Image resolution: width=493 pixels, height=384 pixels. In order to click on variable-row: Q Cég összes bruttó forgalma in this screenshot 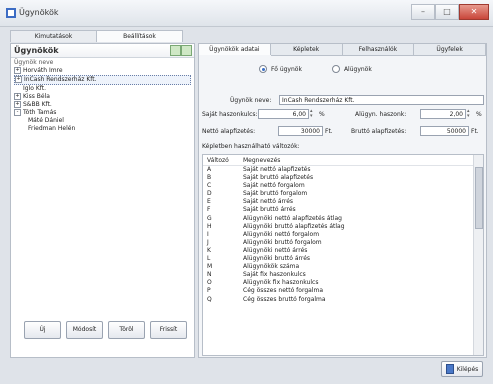, I will do `click(338, 300)`.